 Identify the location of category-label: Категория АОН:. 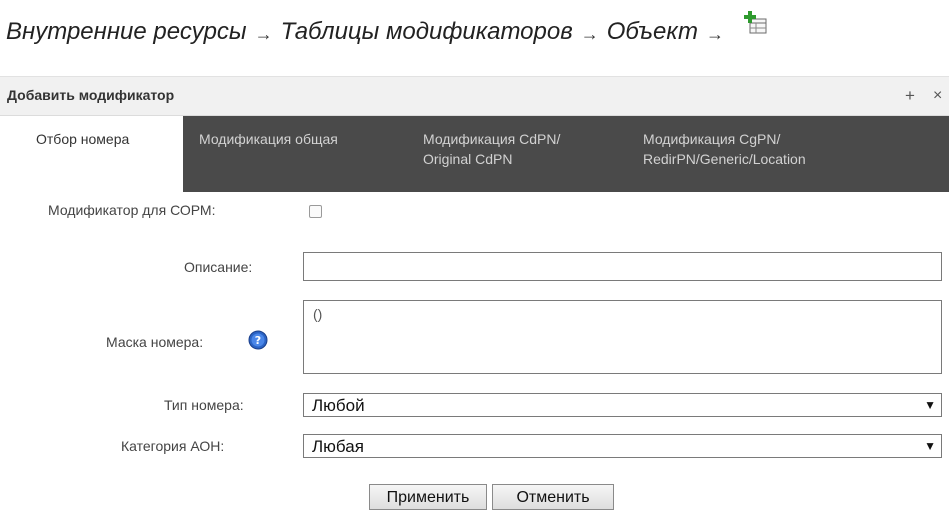
(173, 446).